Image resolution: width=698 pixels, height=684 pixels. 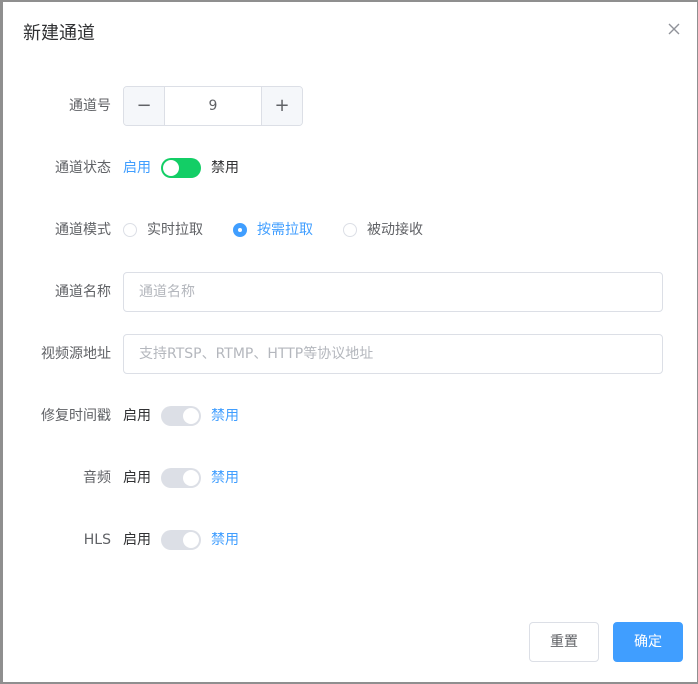 What do you see at coordinates (97, 478) in the screenshot?
I see `audio-label: 音频` at bounding box center [97, 478].